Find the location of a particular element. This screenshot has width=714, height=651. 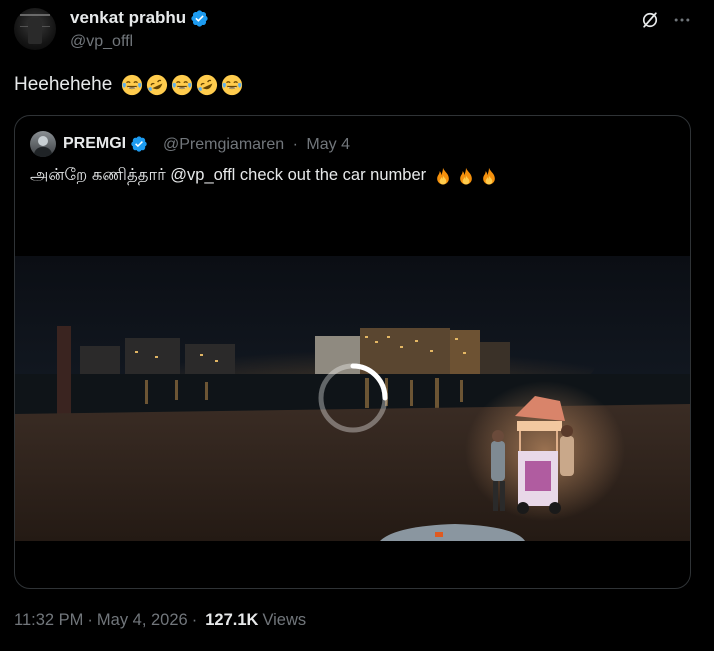

views-count: 127.1K is located at coordinates (232, 620).